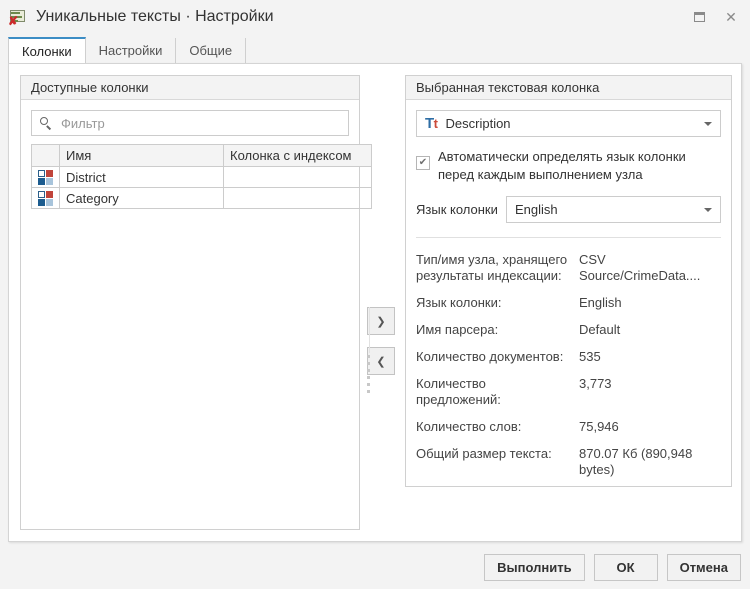 Image resolution: width=750 pixels, height=589 pixels. I want to click on cancel-button: Отмена, so click(703, 567).